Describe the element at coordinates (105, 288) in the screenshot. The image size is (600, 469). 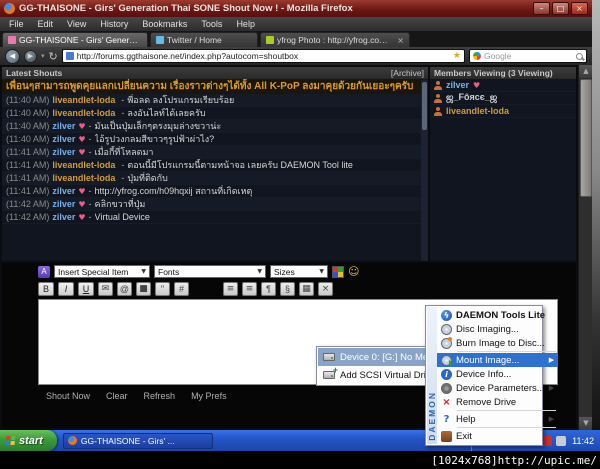
I see `email-icon: ✉` at that location.